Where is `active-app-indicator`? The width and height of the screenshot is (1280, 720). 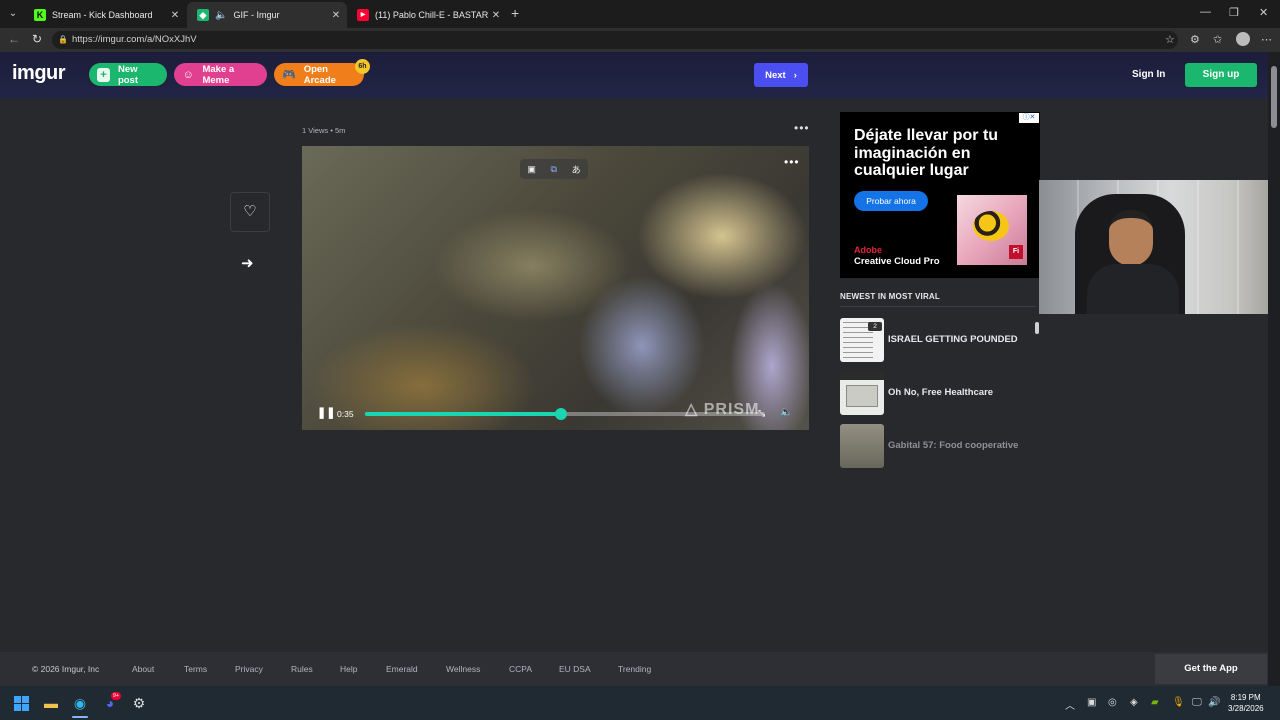
active-app-indicator is located at coordinates (80, 717).